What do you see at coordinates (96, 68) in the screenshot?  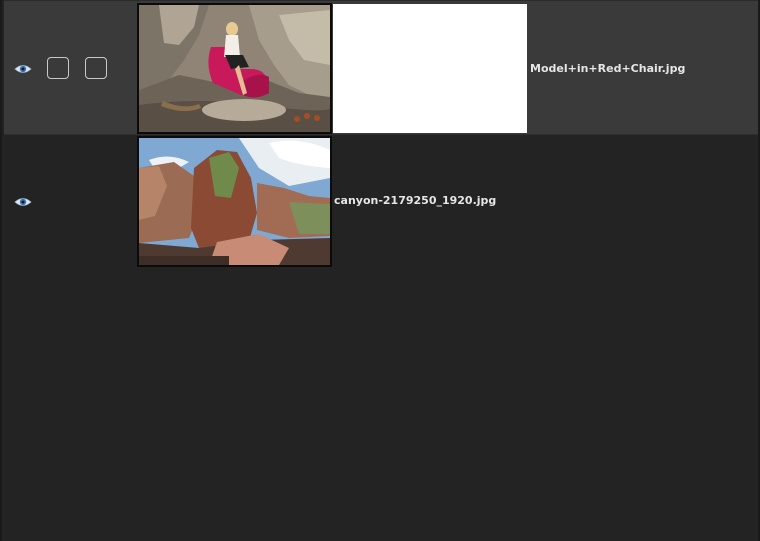 I see `layer-lock-checkbox` at bounding box center [96, 68].